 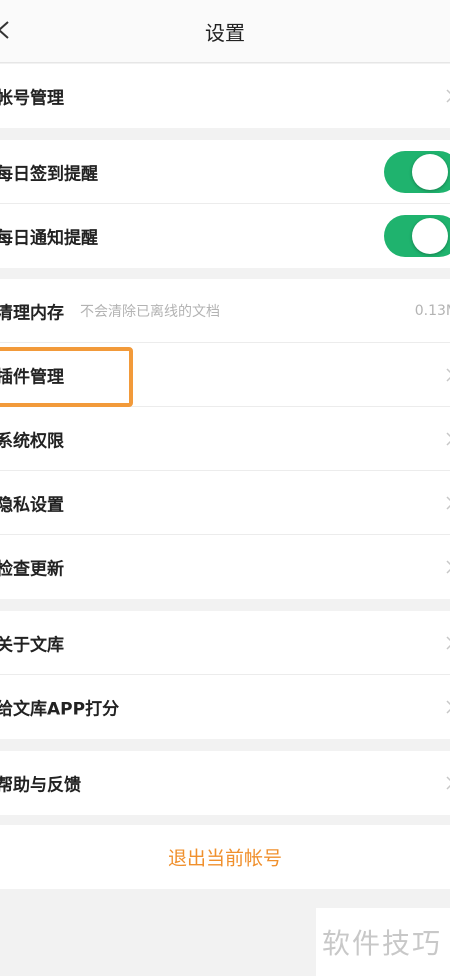 What do you see at coordinates (32, 98) in the screenshot?
I see `item-label: 帐号管理` at bounding box center [32, 98].